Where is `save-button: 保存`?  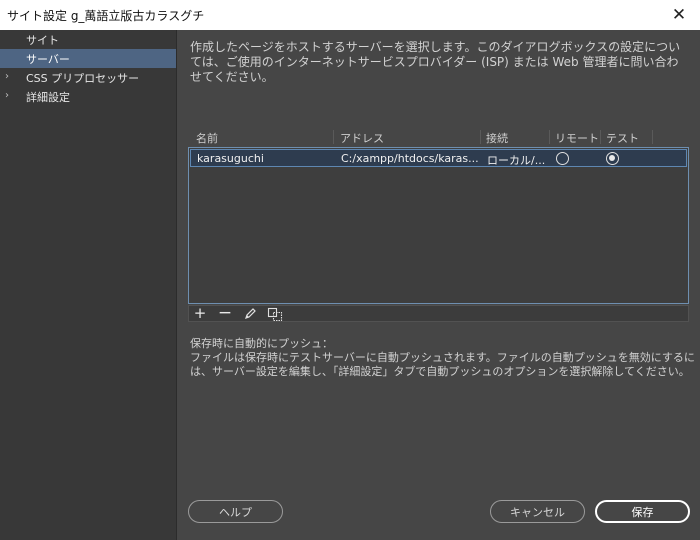
save-button: 保存 is located at coordinates (642, 511).